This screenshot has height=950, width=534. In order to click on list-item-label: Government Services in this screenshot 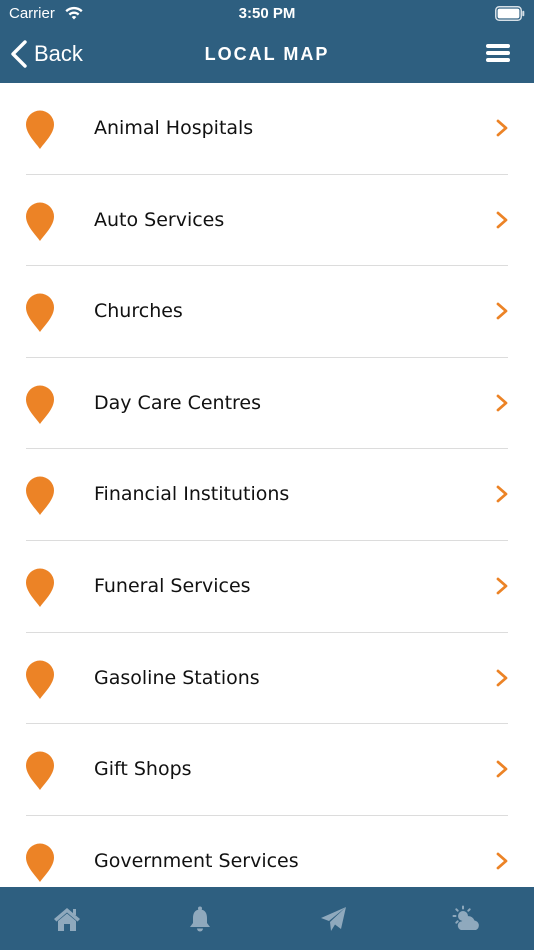, I will do `click(196, 860)`.